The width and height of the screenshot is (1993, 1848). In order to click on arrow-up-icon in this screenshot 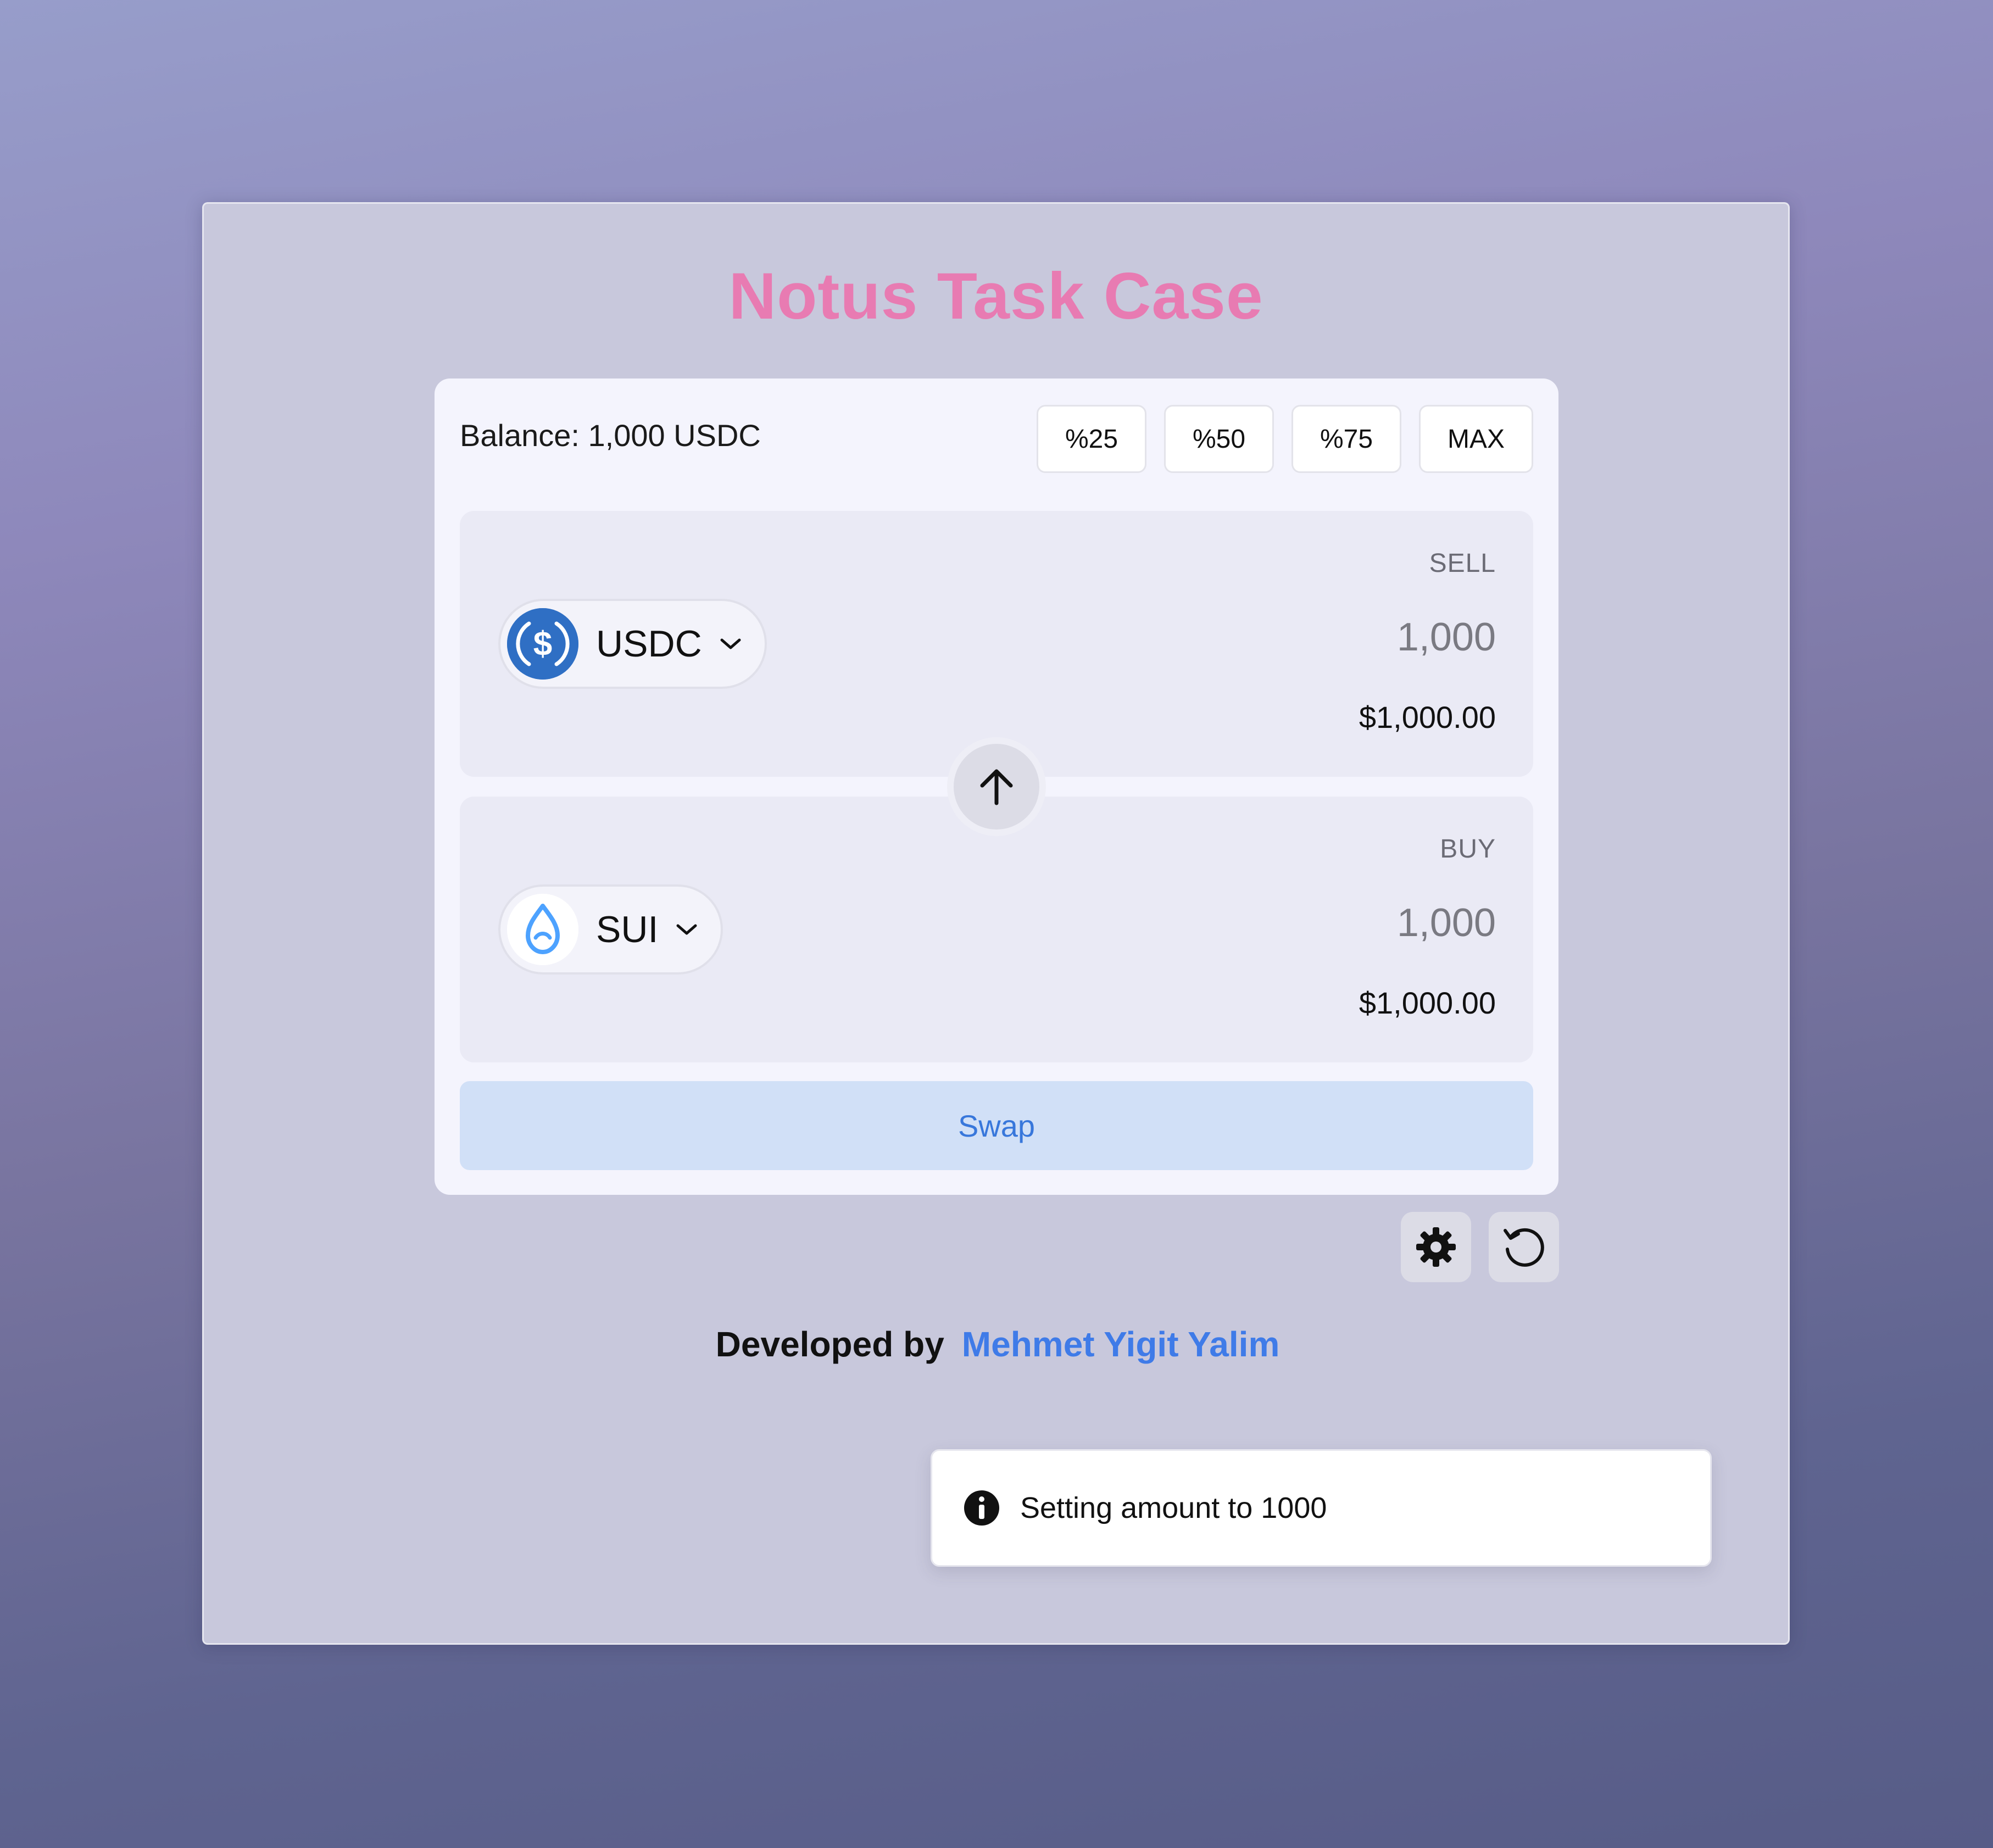, I will do `click(996, 787)`.